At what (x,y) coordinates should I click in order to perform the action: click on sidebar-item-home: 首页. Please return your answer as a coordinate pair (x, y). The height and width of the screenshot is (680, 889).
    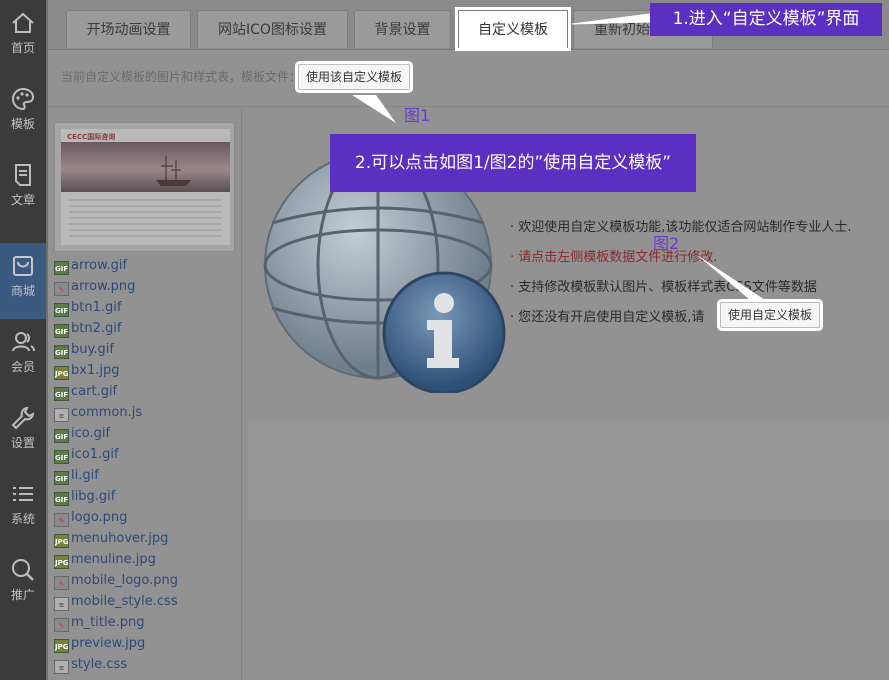
    Looking at the image, I should click on (23, 38).